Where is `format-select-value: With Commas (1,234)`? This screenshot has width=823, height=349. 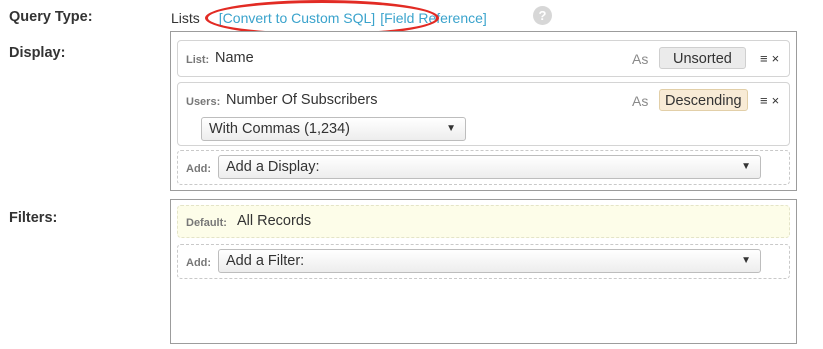 format-select-value: With Commas (1,234) is located at coordinates (280, 129).